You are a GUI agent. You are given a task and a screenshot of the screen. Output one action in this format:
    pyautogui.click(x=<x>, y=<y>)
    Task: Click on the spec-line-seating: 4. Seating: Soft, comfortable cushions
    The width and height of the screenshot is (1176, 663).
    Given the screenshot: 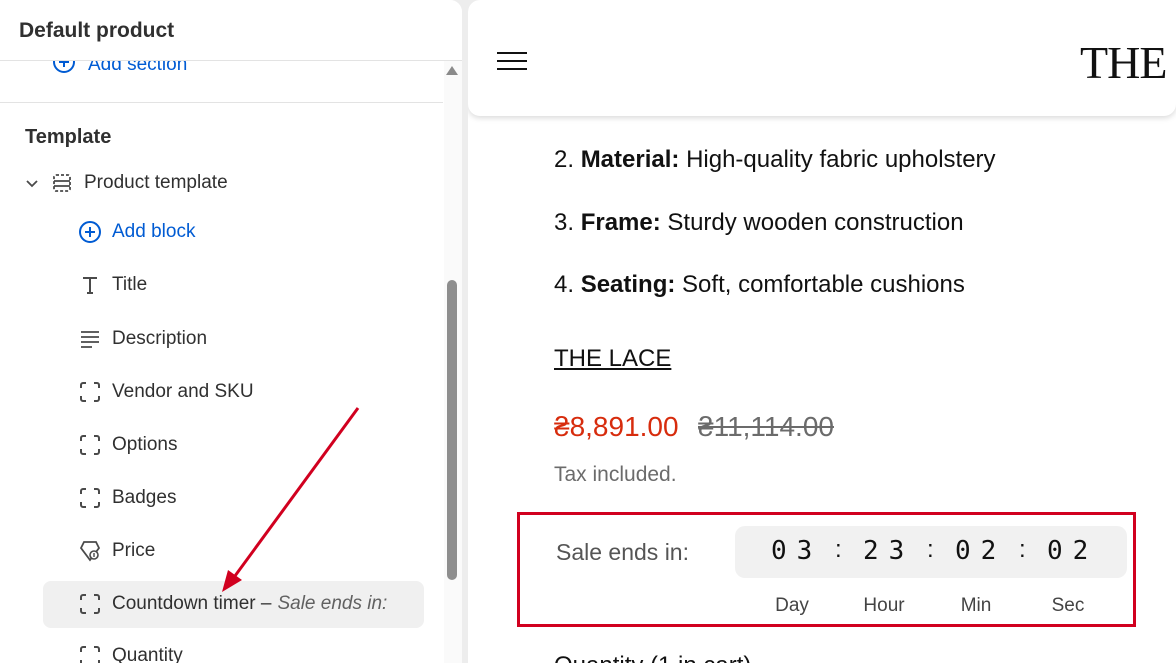 What is the action you would take?
    pyautogui.click(x=759, y=285)
    